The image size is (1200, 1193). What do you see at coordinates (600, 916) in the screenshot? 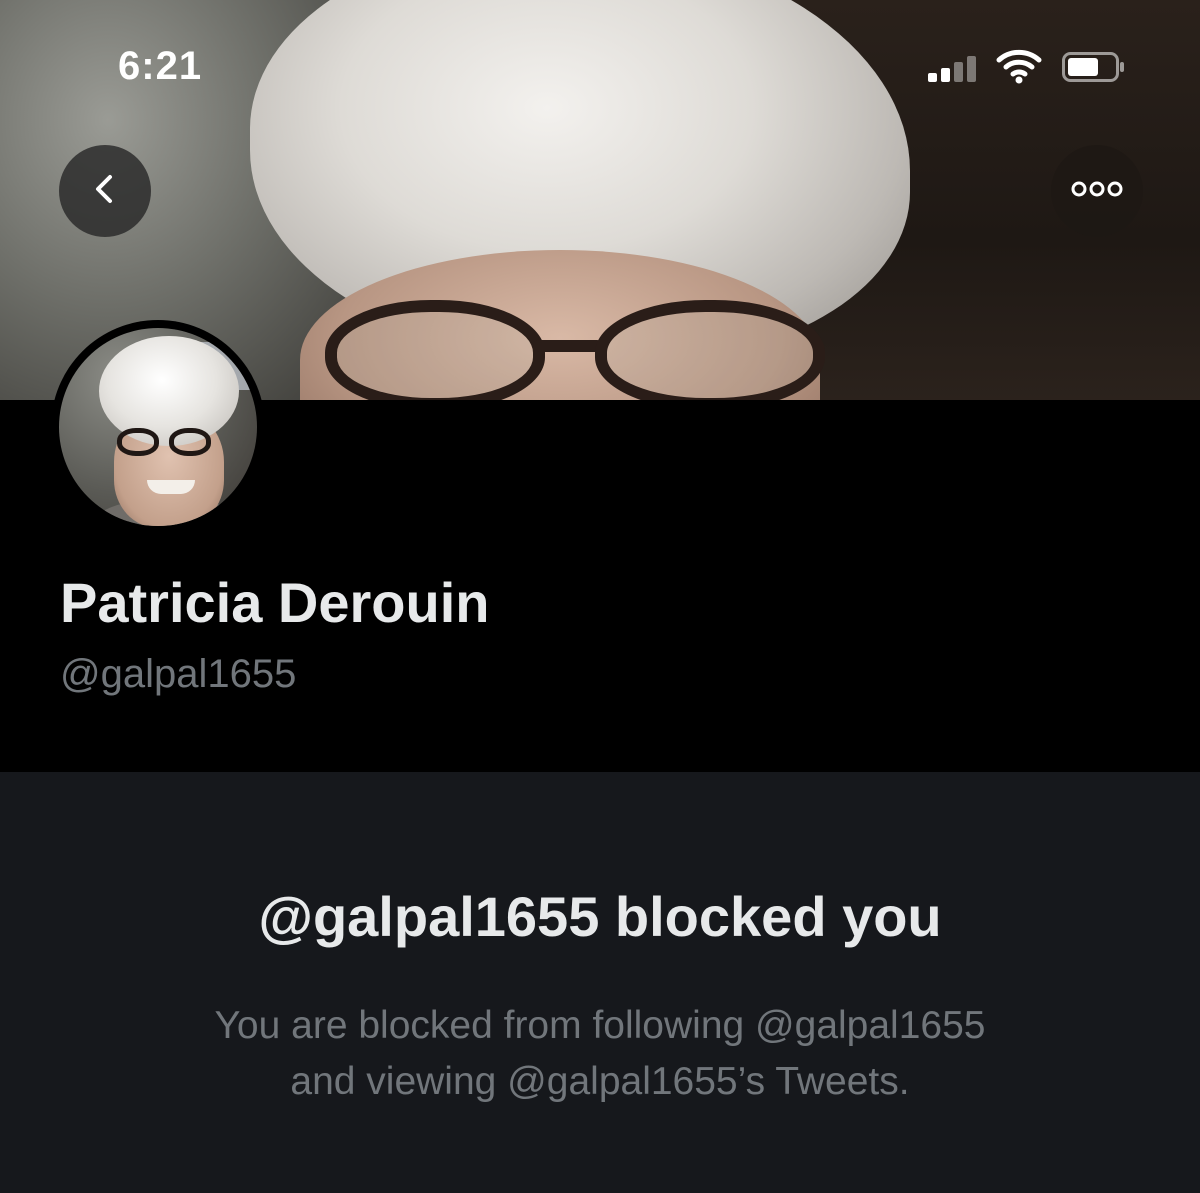
I see `blocked-notice-title: @galpal1655 blocked you` at bounding box center [600, 916].